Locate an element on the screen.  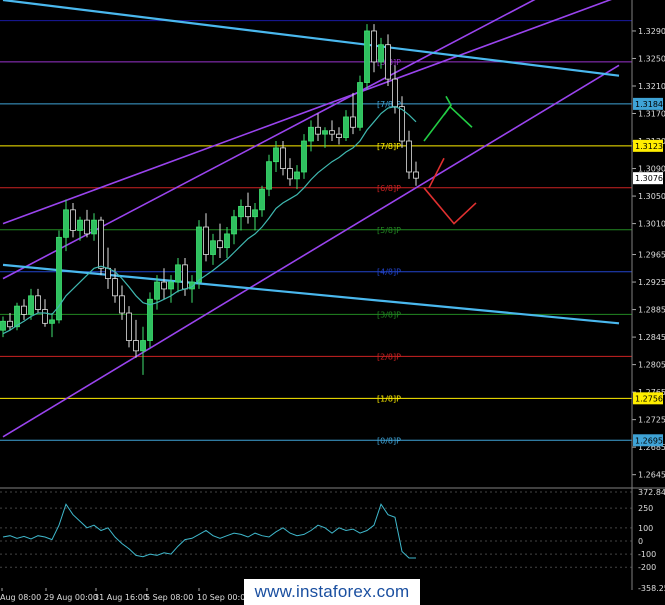
murrey-label: [4/8]P is located at coordinates (389, 272).